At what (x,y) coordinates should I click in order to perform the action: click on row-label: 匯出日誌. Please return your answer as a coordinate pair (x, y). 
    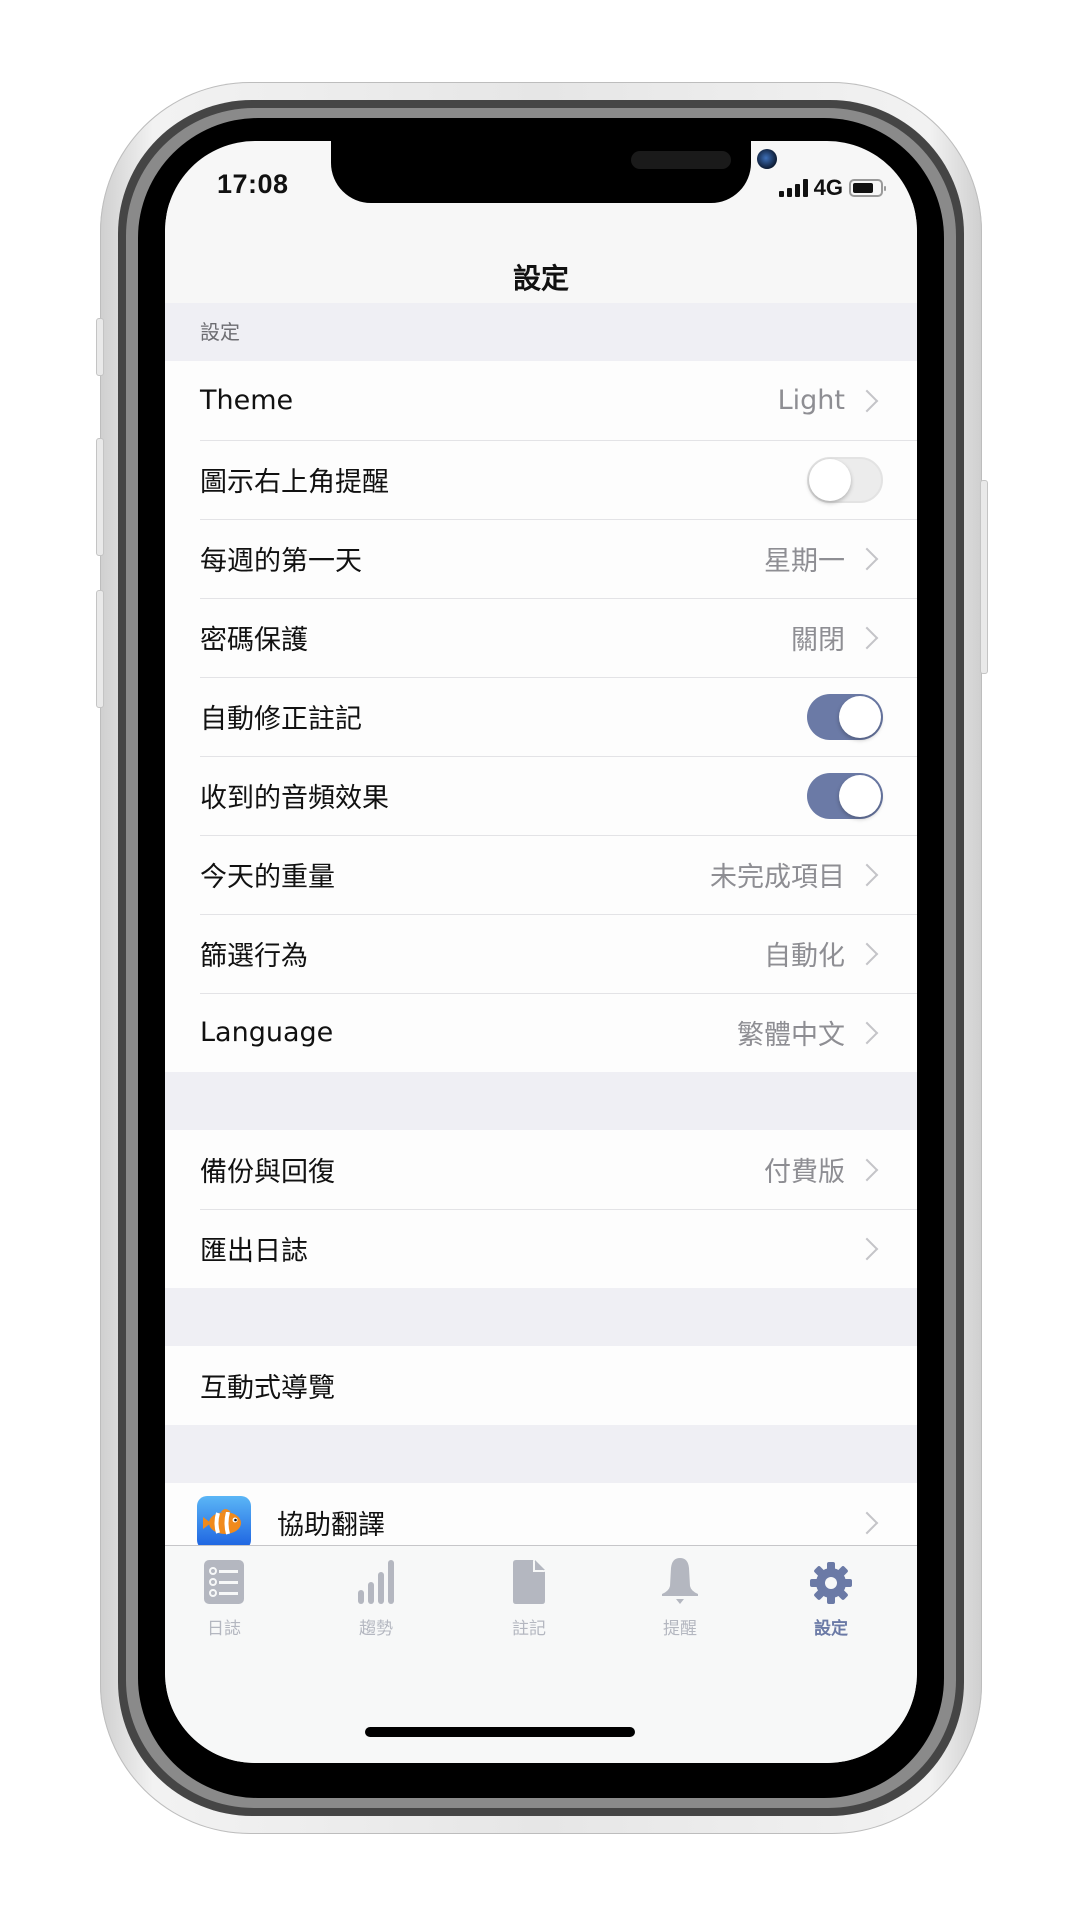
    Looking at the image, I should click on (254, 1251).